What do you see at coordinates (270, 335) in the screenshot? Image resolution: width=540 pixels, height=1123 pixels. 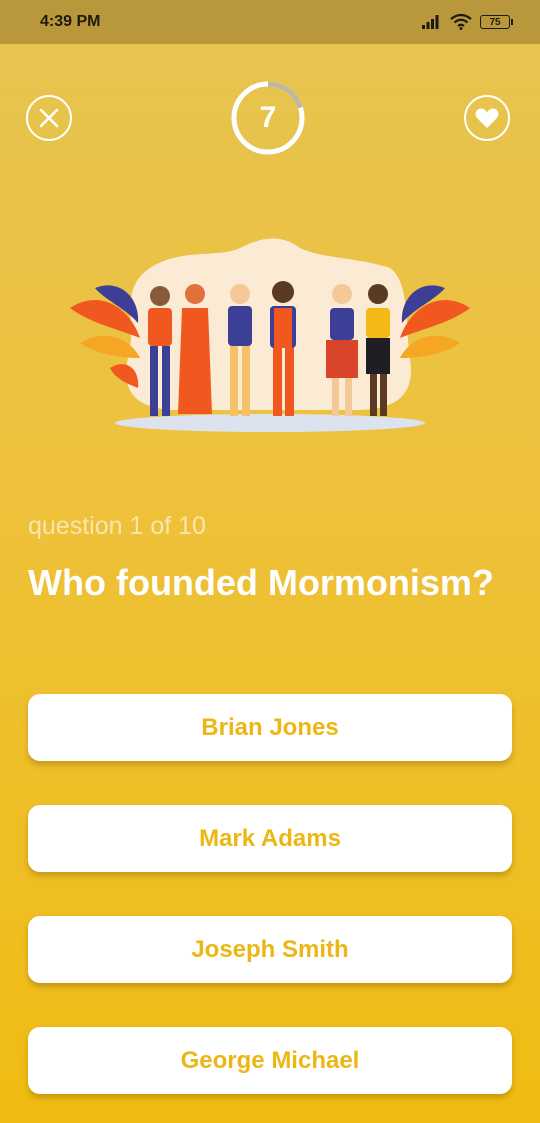 I see `people-illustration` at bounding box center [270, 335].